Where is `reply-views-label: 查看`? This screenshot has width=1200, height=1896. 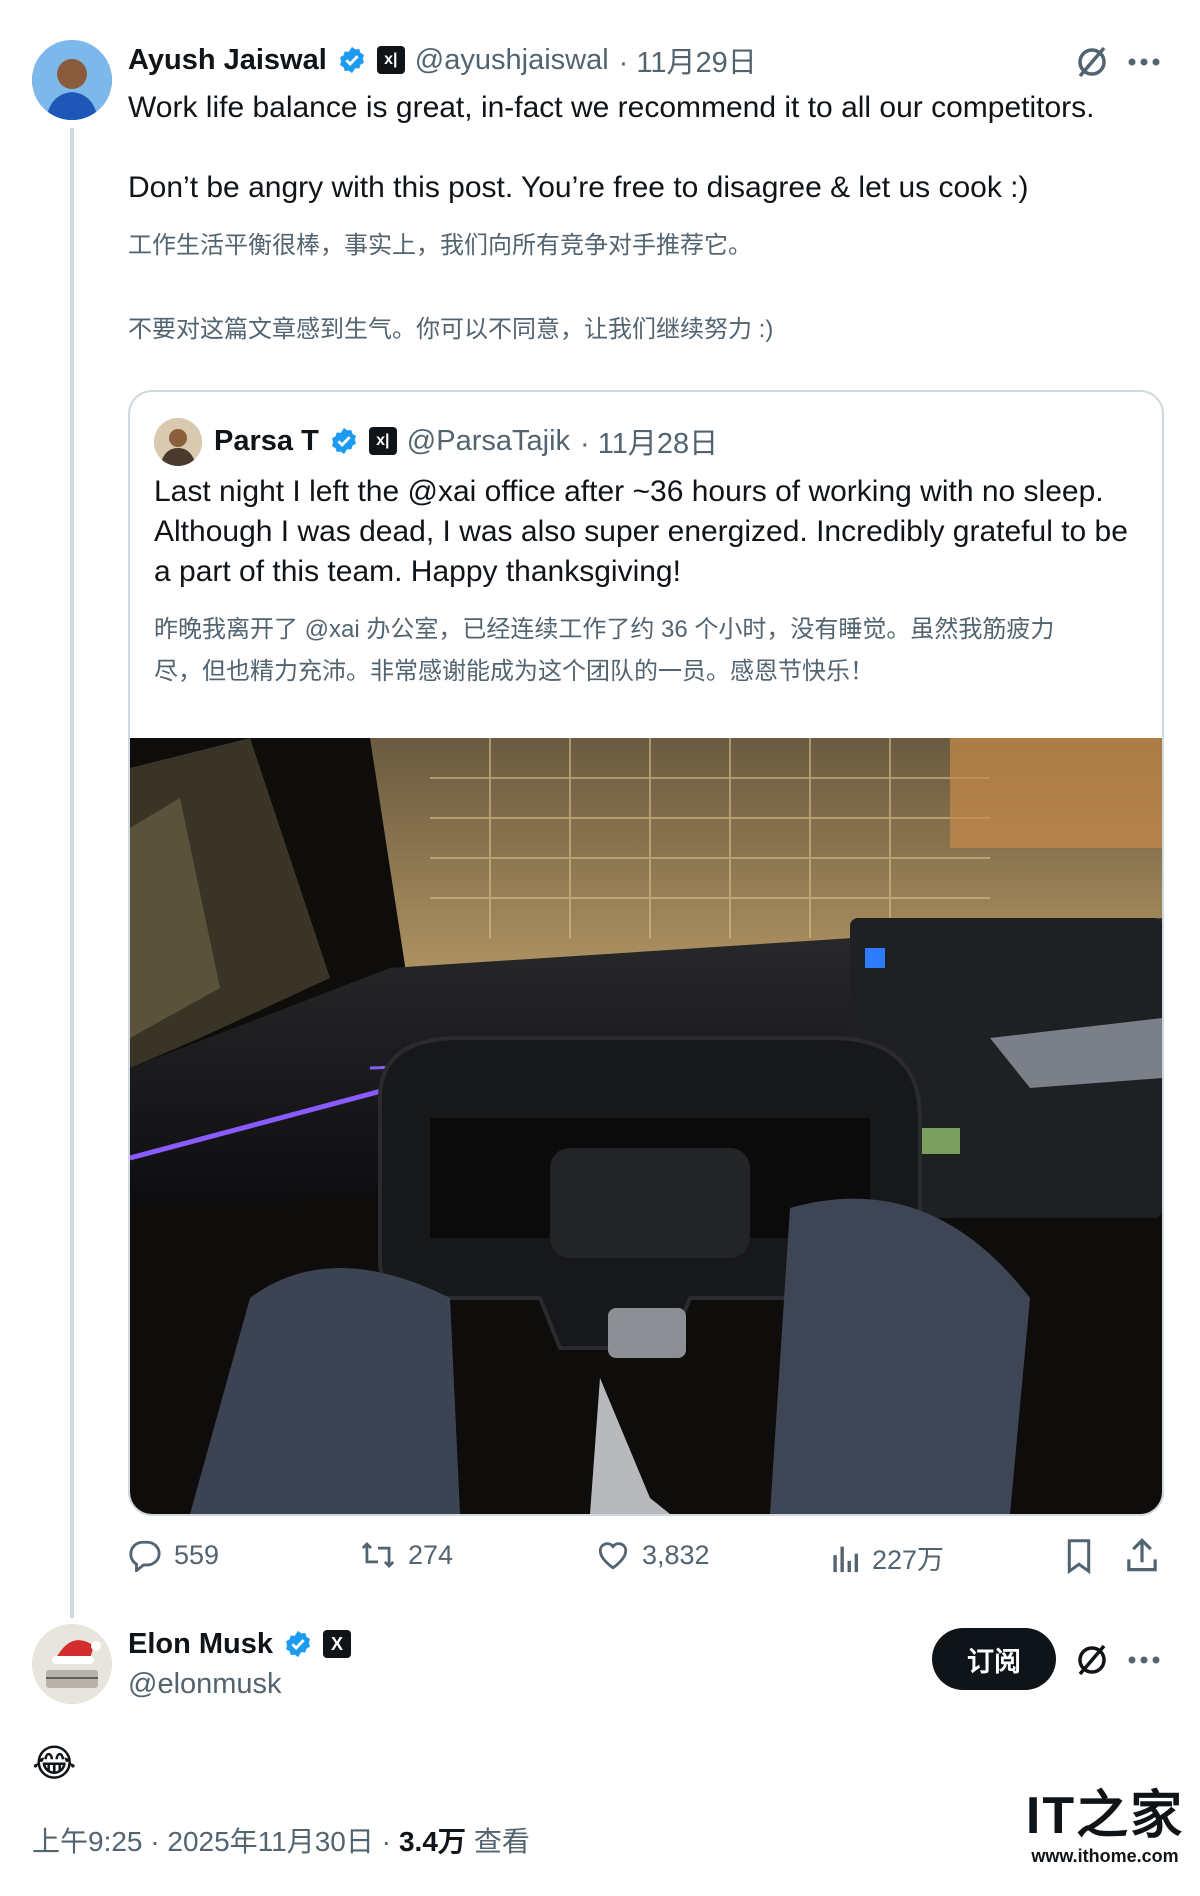
reply-views-label: 查看 is located at coordinates (501, 1841).